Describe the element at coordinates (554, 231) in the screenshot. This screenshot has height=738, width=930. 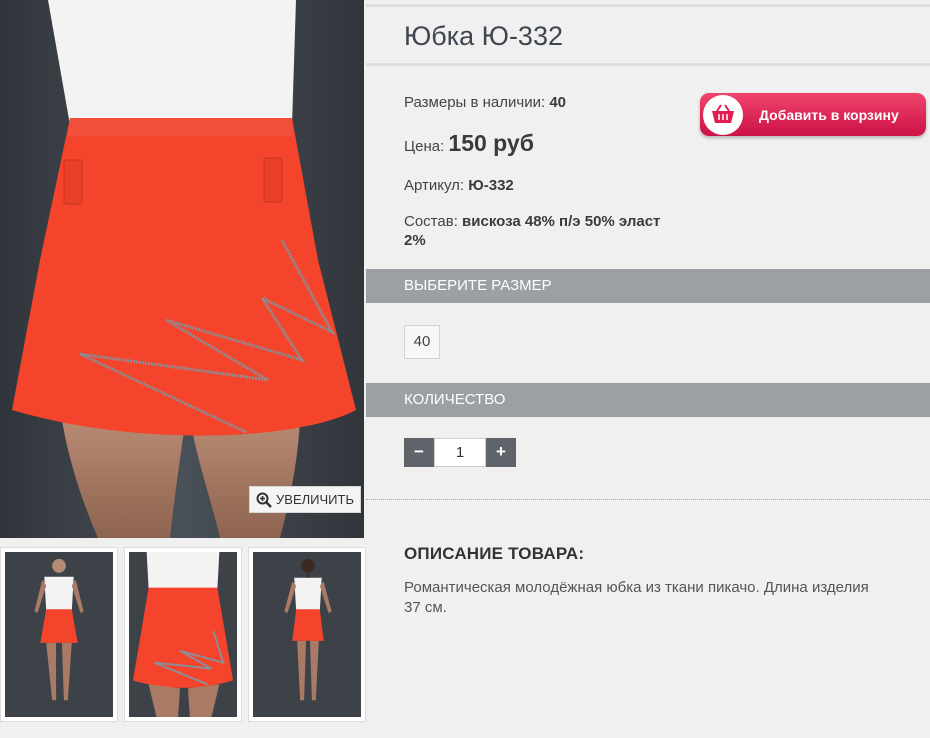
I see `composition: Состав: вискоза 48% п/э 50% эласт 2%` at that location.